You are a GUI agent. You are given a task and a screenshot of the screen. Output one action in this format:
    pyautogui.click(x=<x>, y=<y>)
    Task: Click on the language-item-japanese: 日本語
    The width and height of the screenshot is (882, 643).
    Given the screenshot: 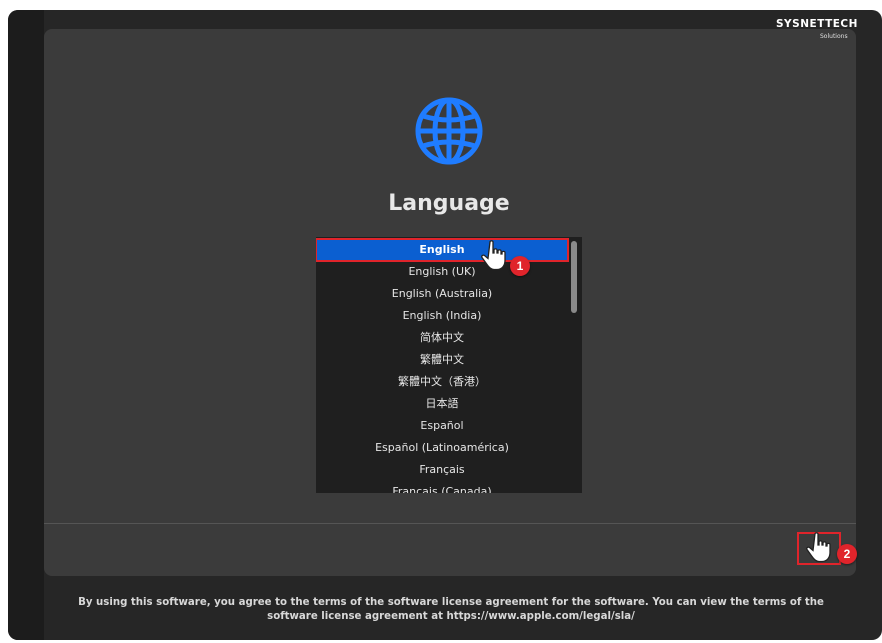 What is the action you would take?
    pyautogui.click(x=442, y=404)
    